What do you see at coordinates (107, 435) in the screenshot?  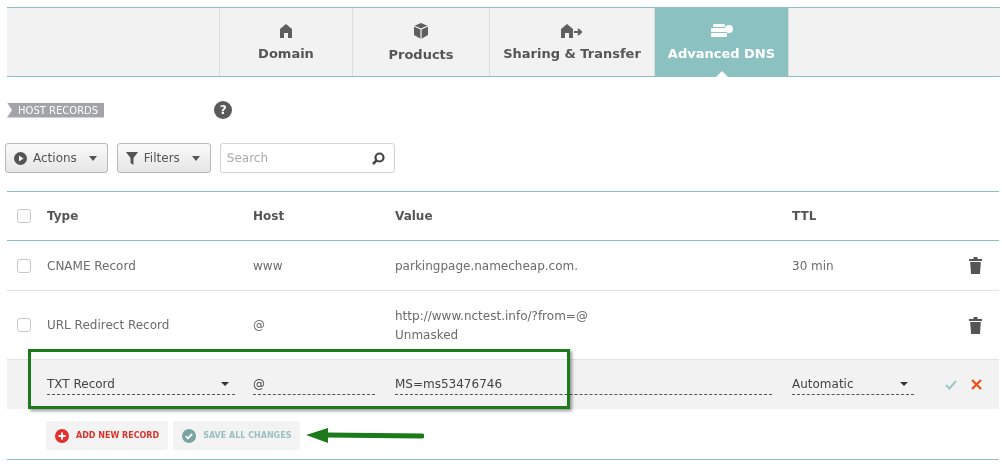 I see `add-record-button: ADD NEW RECORD` at bounding box center [107, 435].